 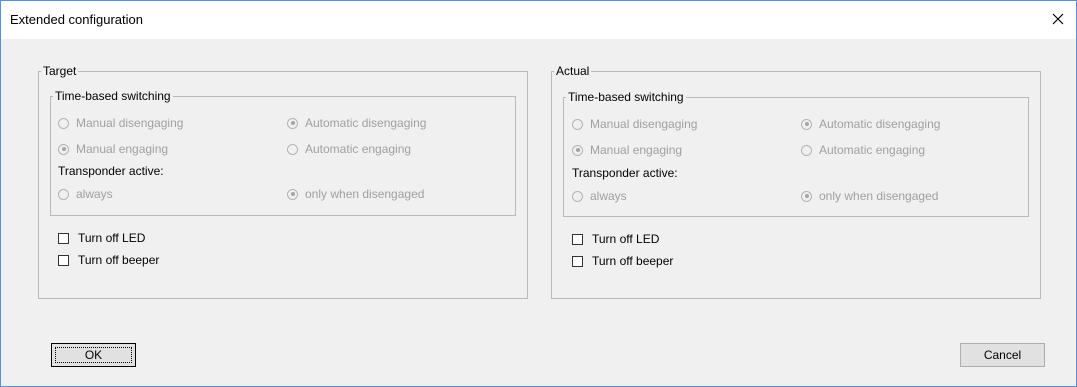 I want to click on title-bar: Extended configuration, so click(x=538, y=20).